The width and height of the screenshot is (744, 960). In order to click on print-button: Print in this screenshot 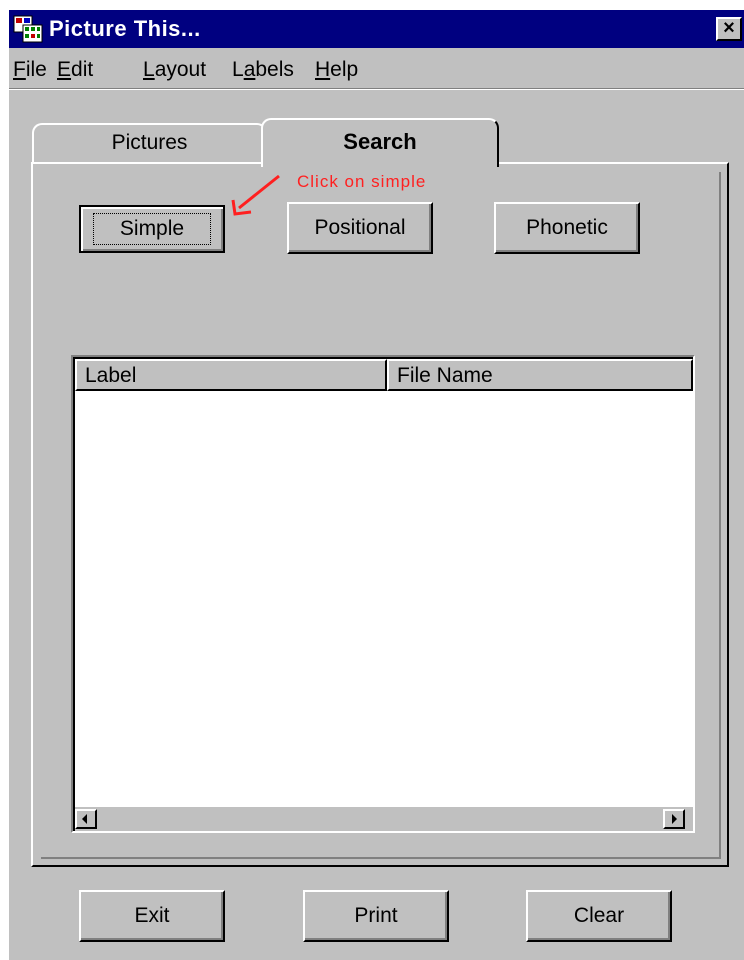, I will do `click(376, 916)`.